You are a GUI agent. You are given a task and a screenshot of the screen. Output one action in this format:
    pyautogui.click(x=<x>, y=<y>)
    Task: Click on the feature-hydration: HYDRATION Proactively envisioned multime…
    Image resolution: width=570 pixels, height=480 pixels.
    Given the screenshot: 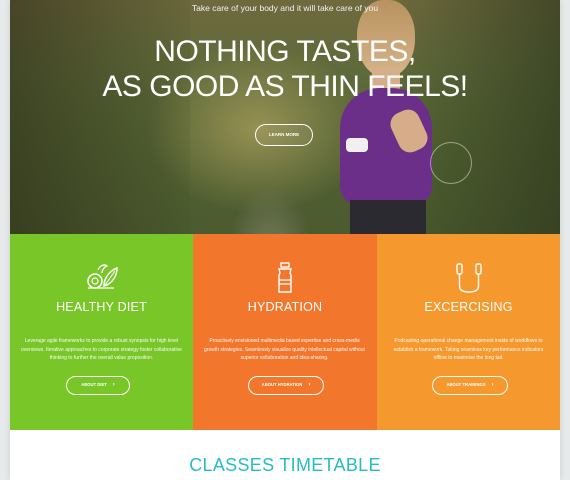 What is the action you would take?
    pyautogui.click(x=285, y=332)
    